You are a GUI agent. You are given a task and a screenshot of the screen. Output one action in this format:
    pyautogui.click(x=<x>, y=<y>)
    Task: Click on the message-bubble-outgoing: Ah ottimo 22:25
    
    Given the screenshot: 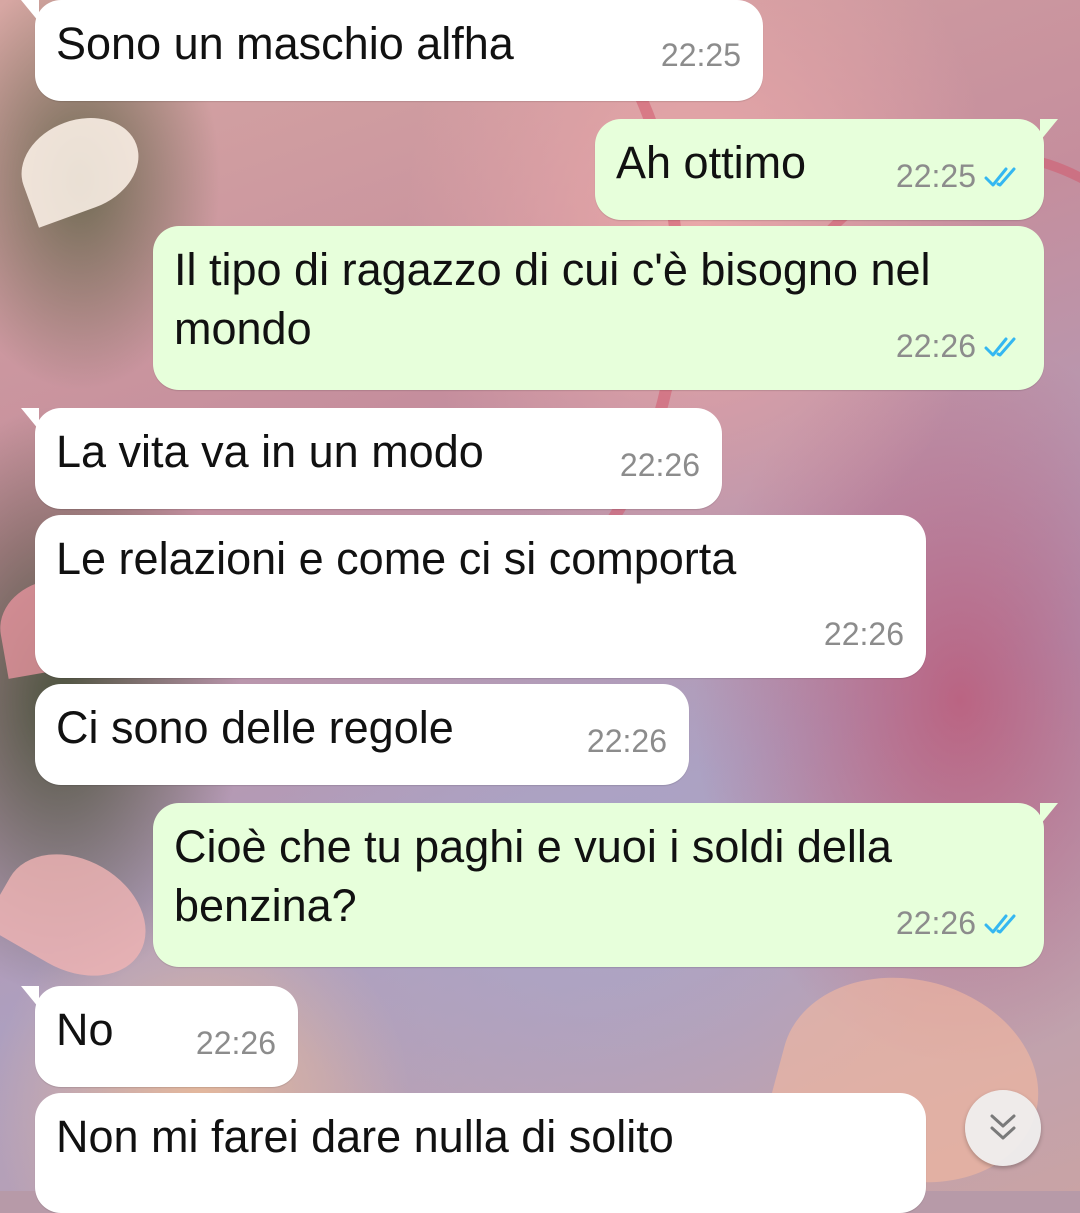 What is the action you would take?
    pyautogui.click(x=826, y=169)
    